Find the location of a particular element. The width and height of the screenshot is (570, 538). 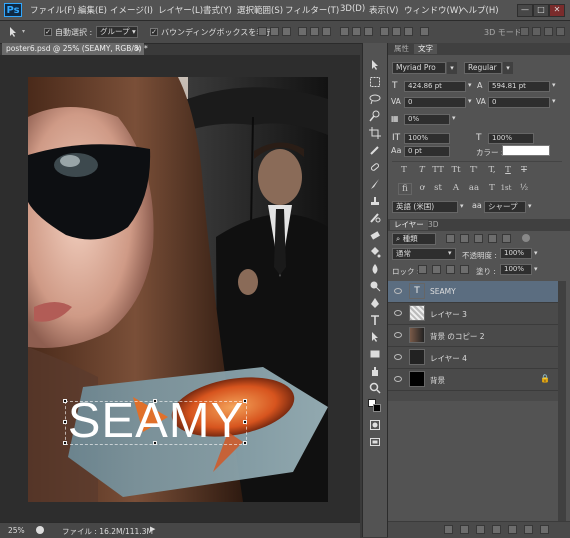

distribute-top-icon is located at coordinates (344, 31).